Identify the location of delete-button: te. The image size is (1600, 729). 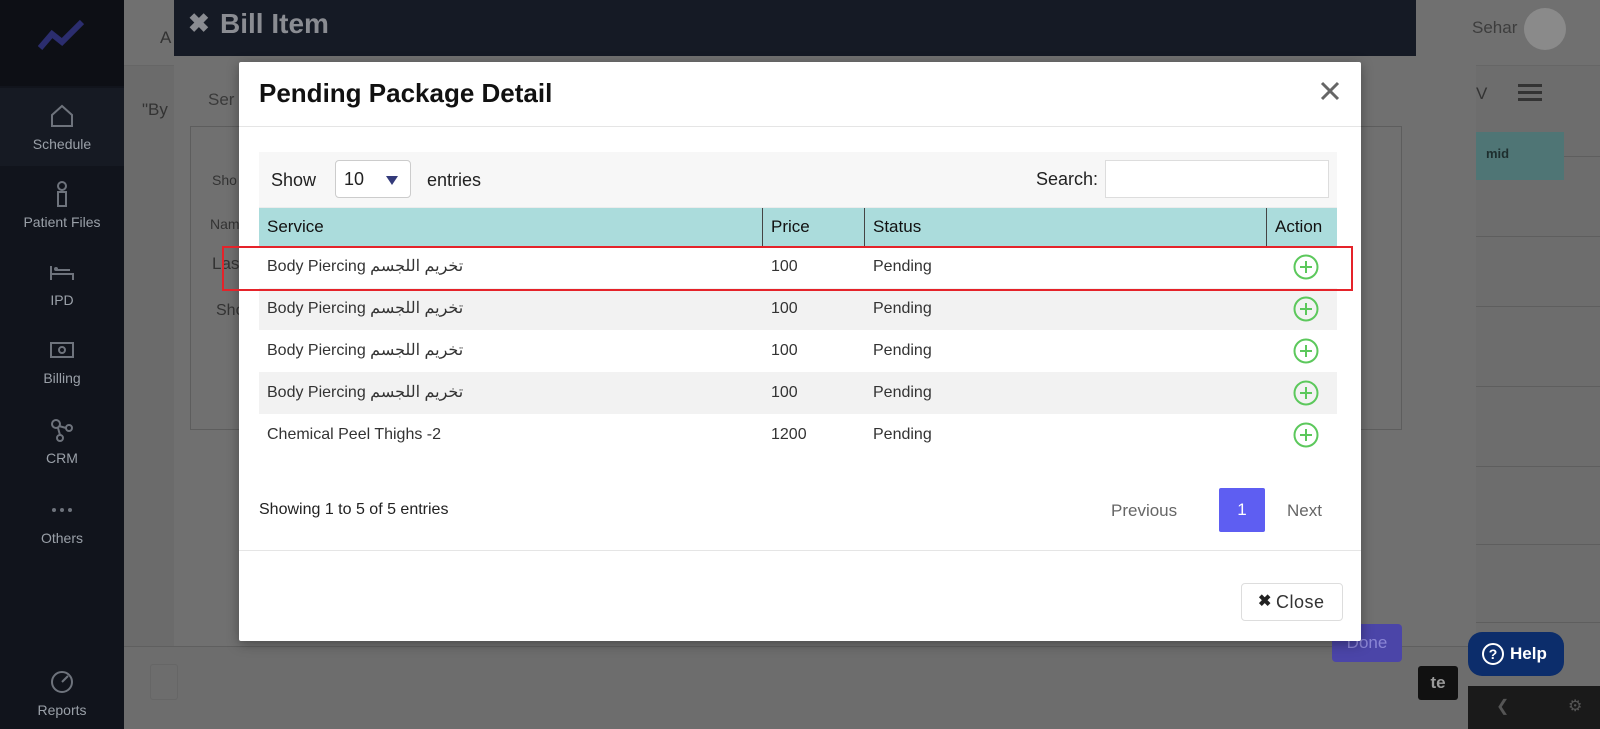
(1438, 683).